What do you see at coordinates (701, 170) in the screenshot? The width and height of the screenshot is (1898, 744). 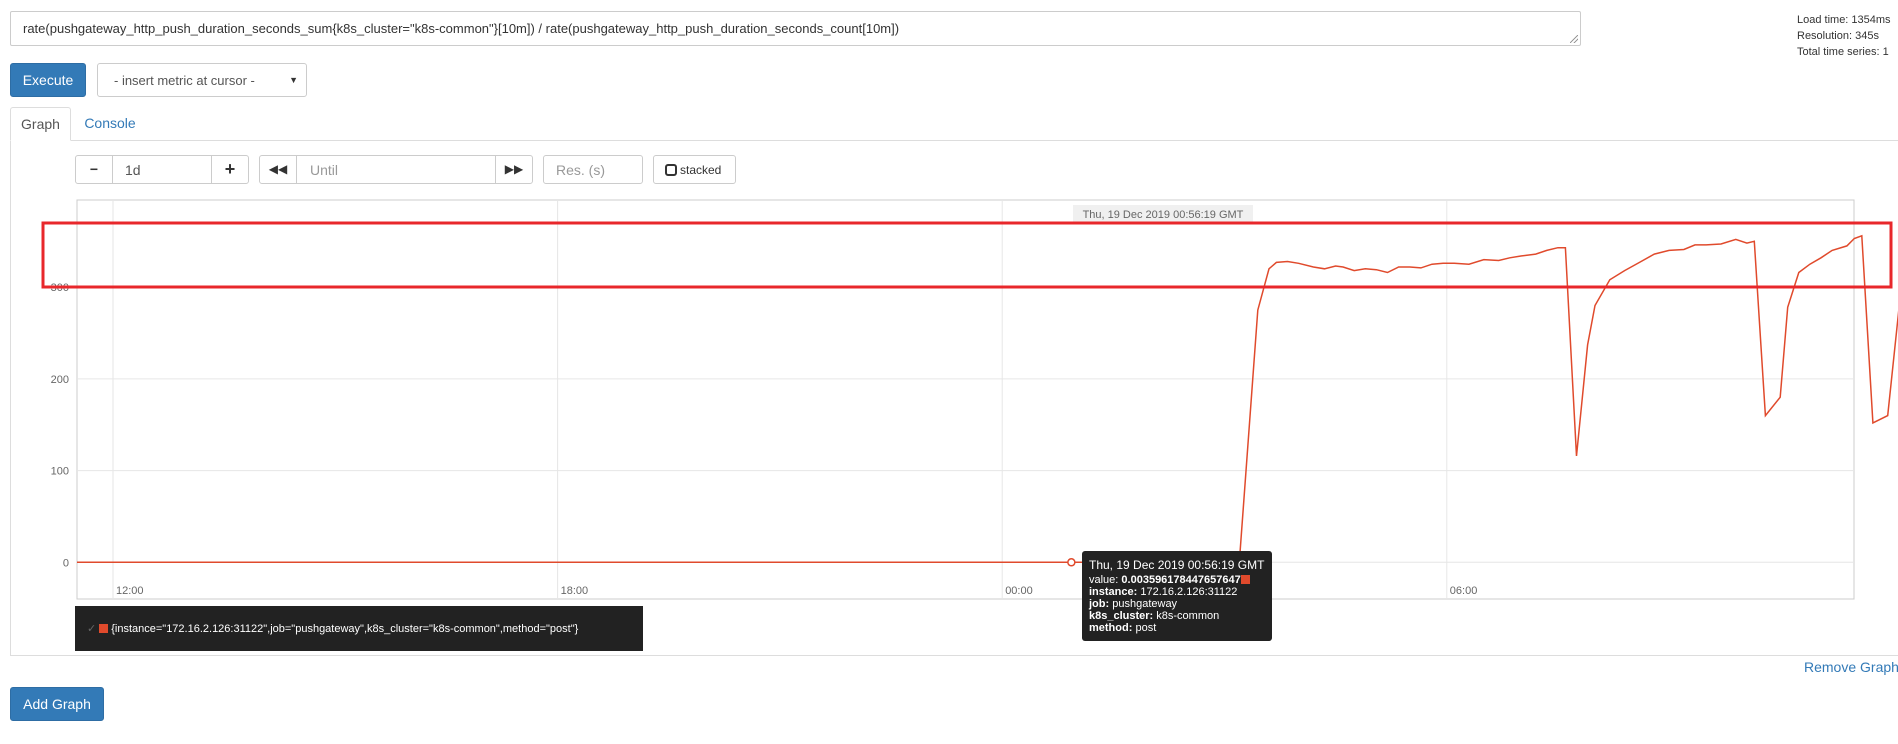 I see `stacked-label: stacked` at bounding box center [701, 170].